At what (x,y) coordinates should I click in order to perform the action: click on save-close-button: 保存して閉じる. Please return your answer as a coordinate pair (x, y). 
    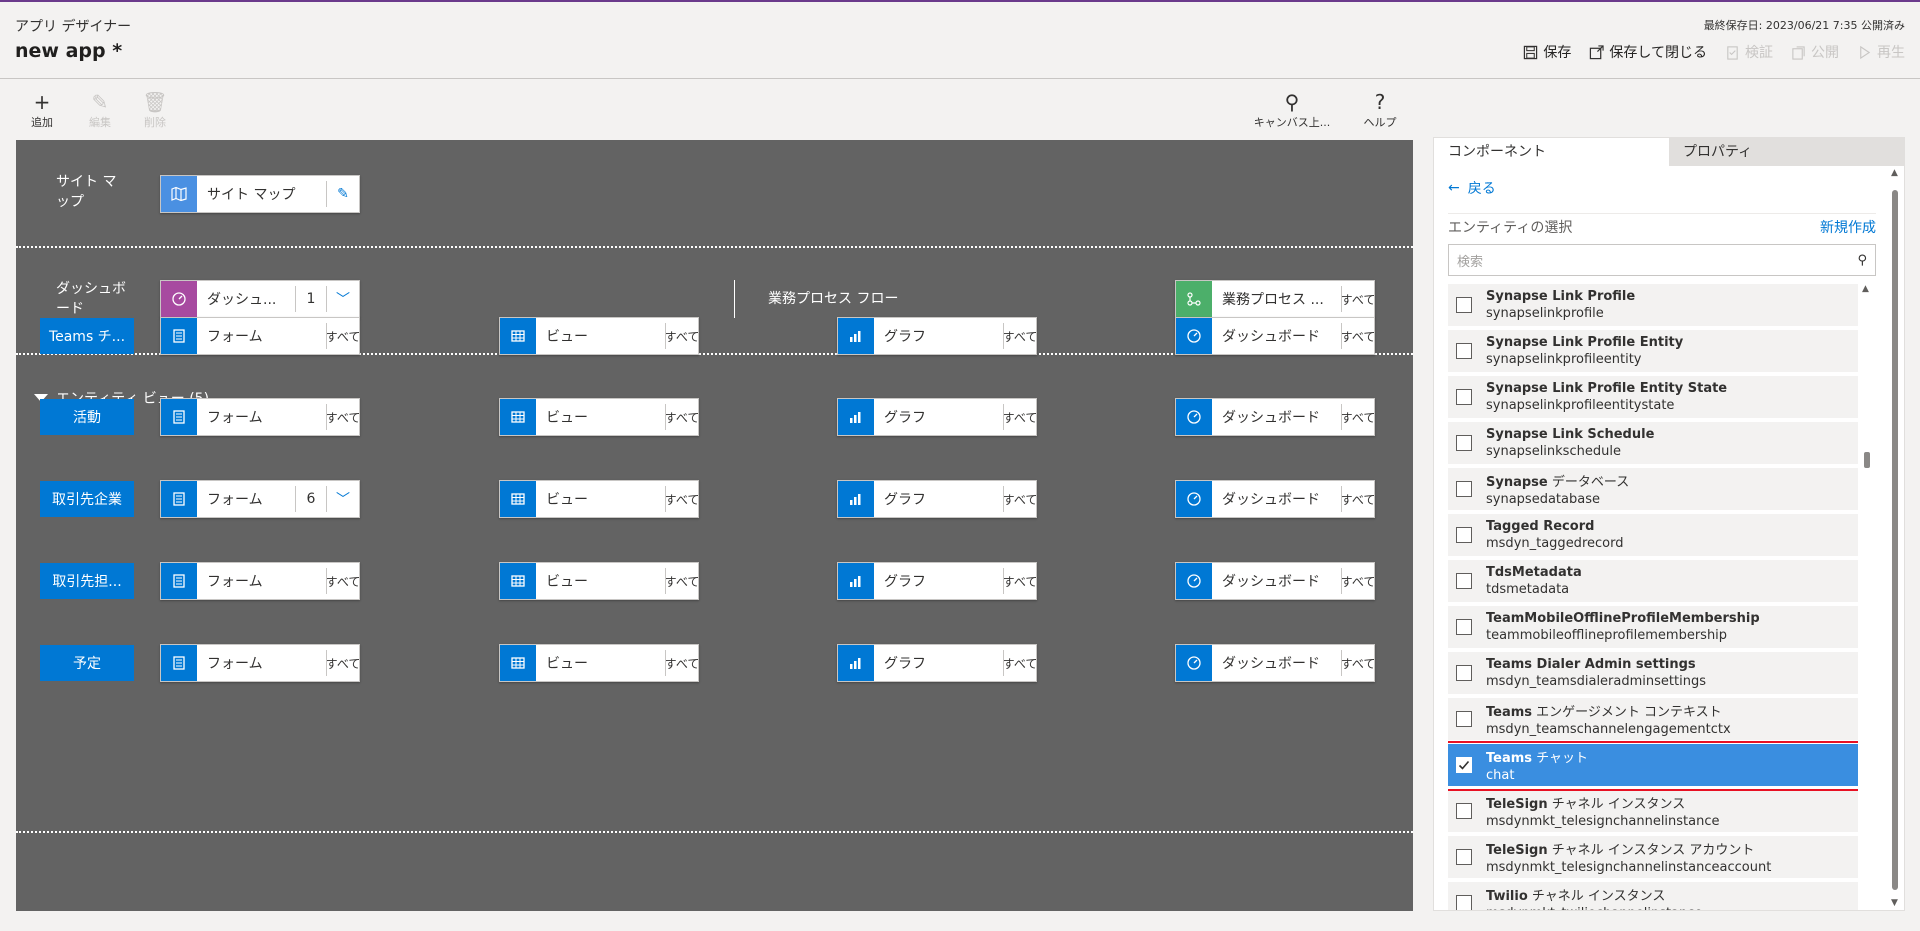
    Looking at the image, I should click on (1648, 52).